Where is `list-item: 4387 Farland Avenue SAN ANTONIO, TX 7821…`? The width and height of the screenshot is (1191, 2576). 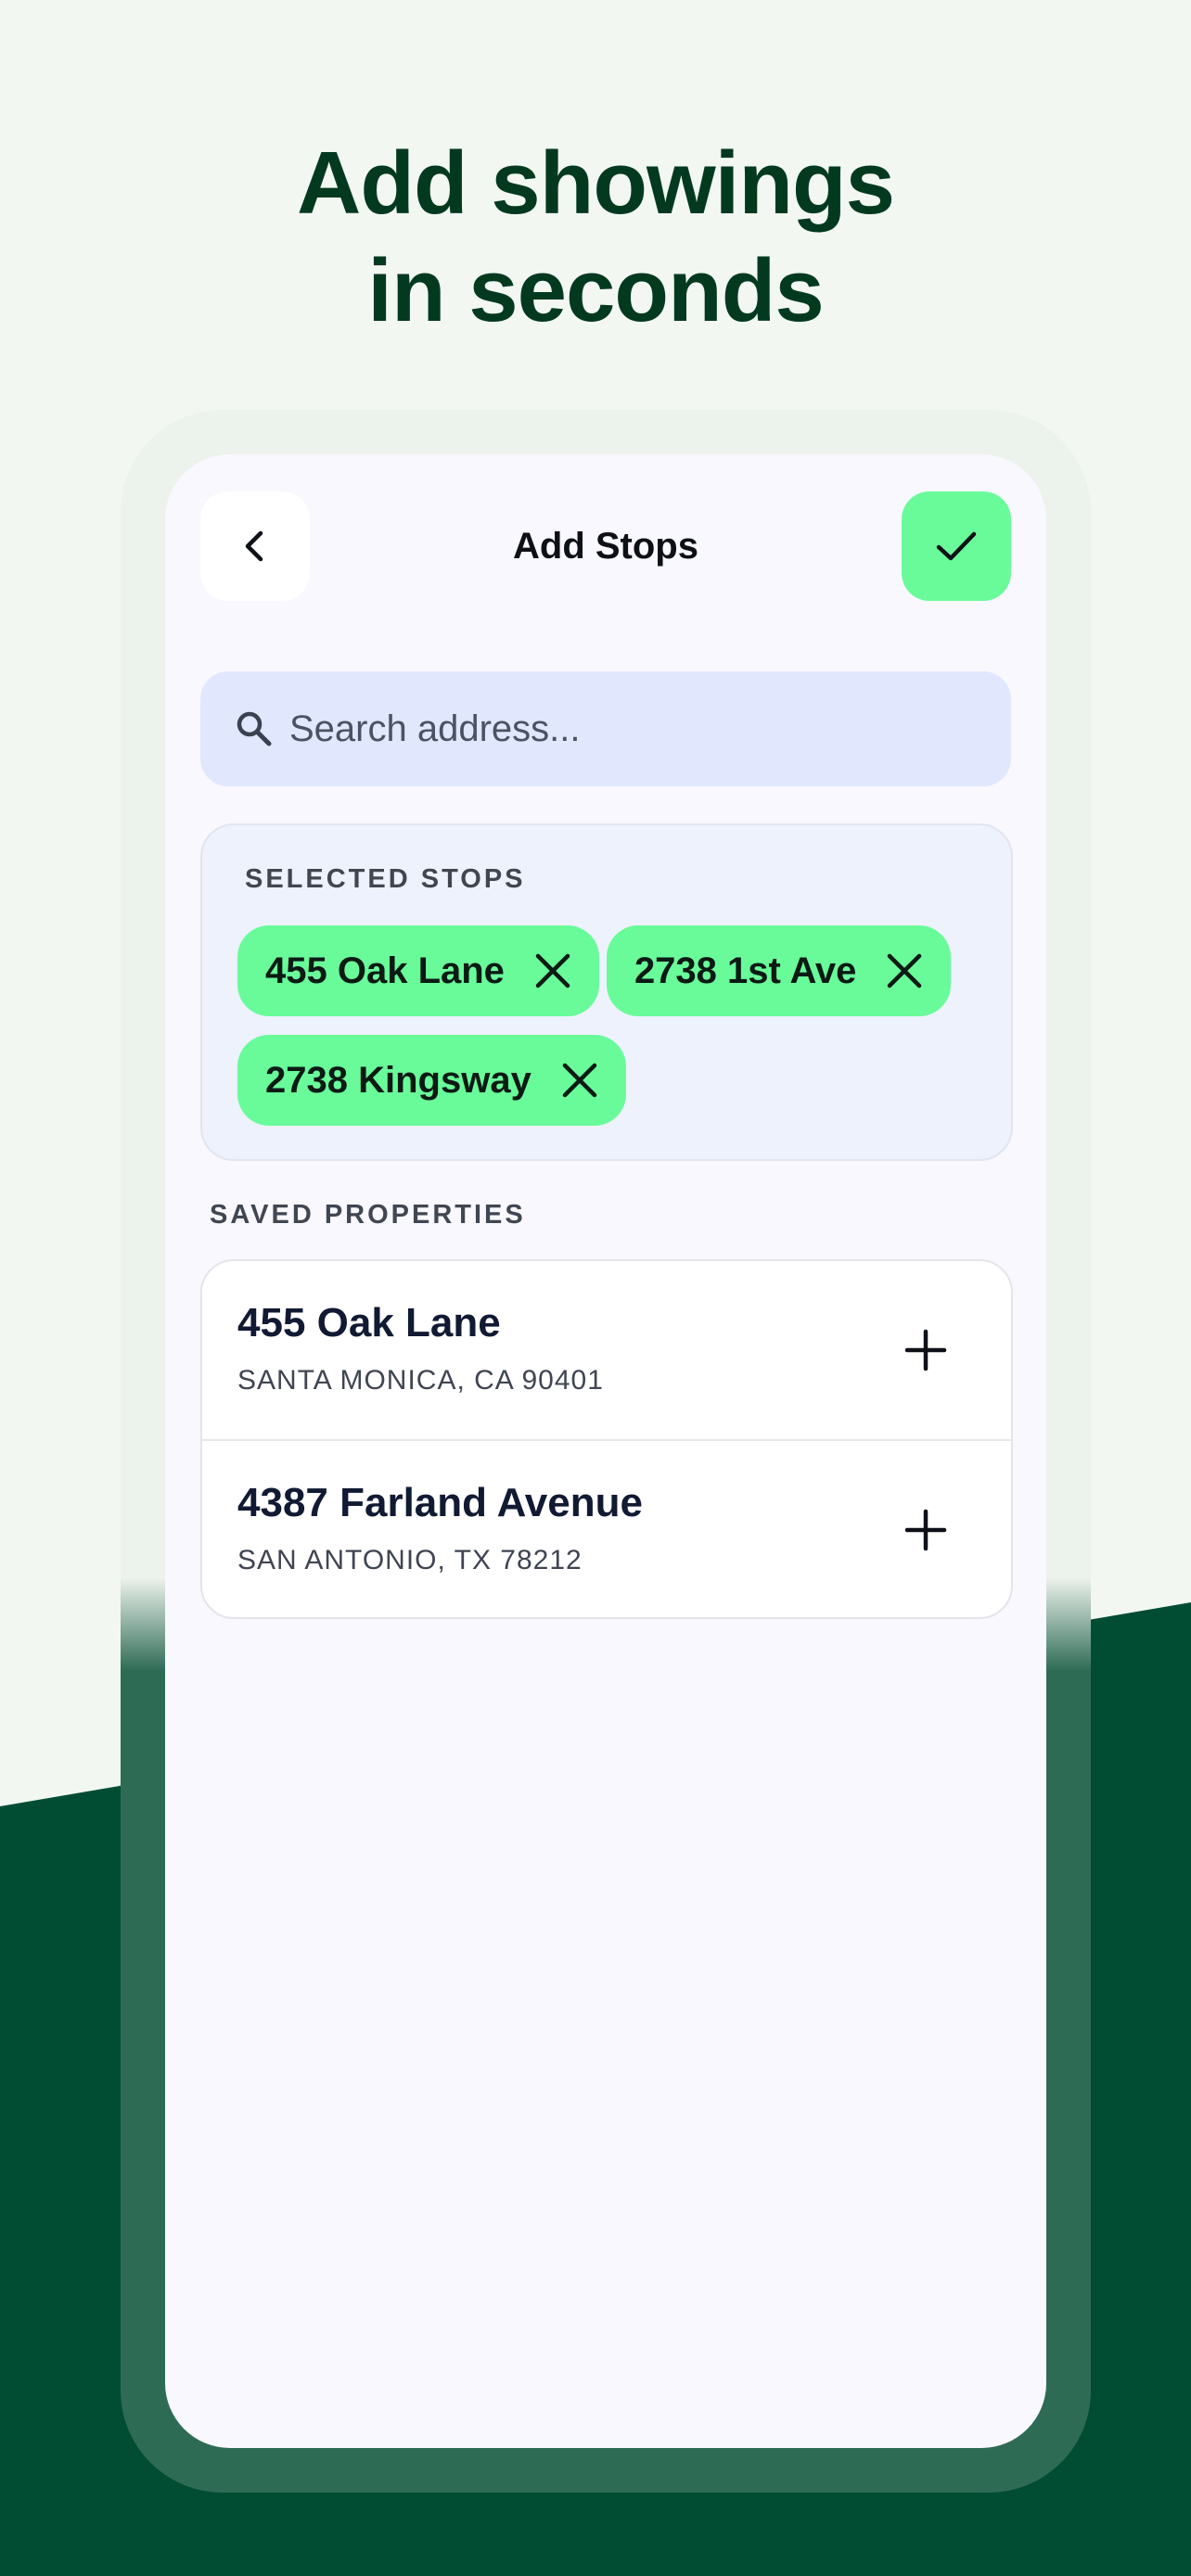 list-item: 4387 Farland Avenue SAN ANTONIO, TX 7821… is located at coordinates (606, 1528).